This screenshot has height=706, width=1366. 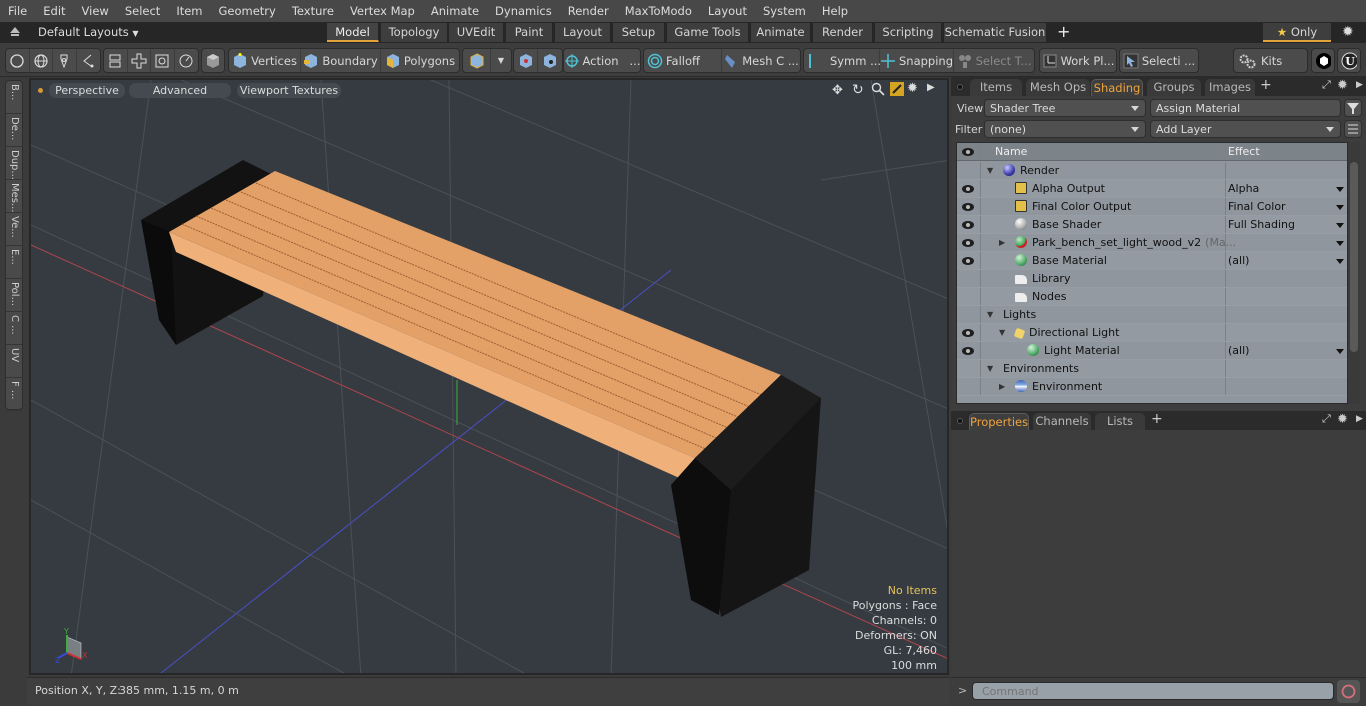 What do you see at coordinates (1152, 189) in the screenshot?
I see `shader-tree-row: Alpha Output Alpha` at bounding box center [1152, 189].